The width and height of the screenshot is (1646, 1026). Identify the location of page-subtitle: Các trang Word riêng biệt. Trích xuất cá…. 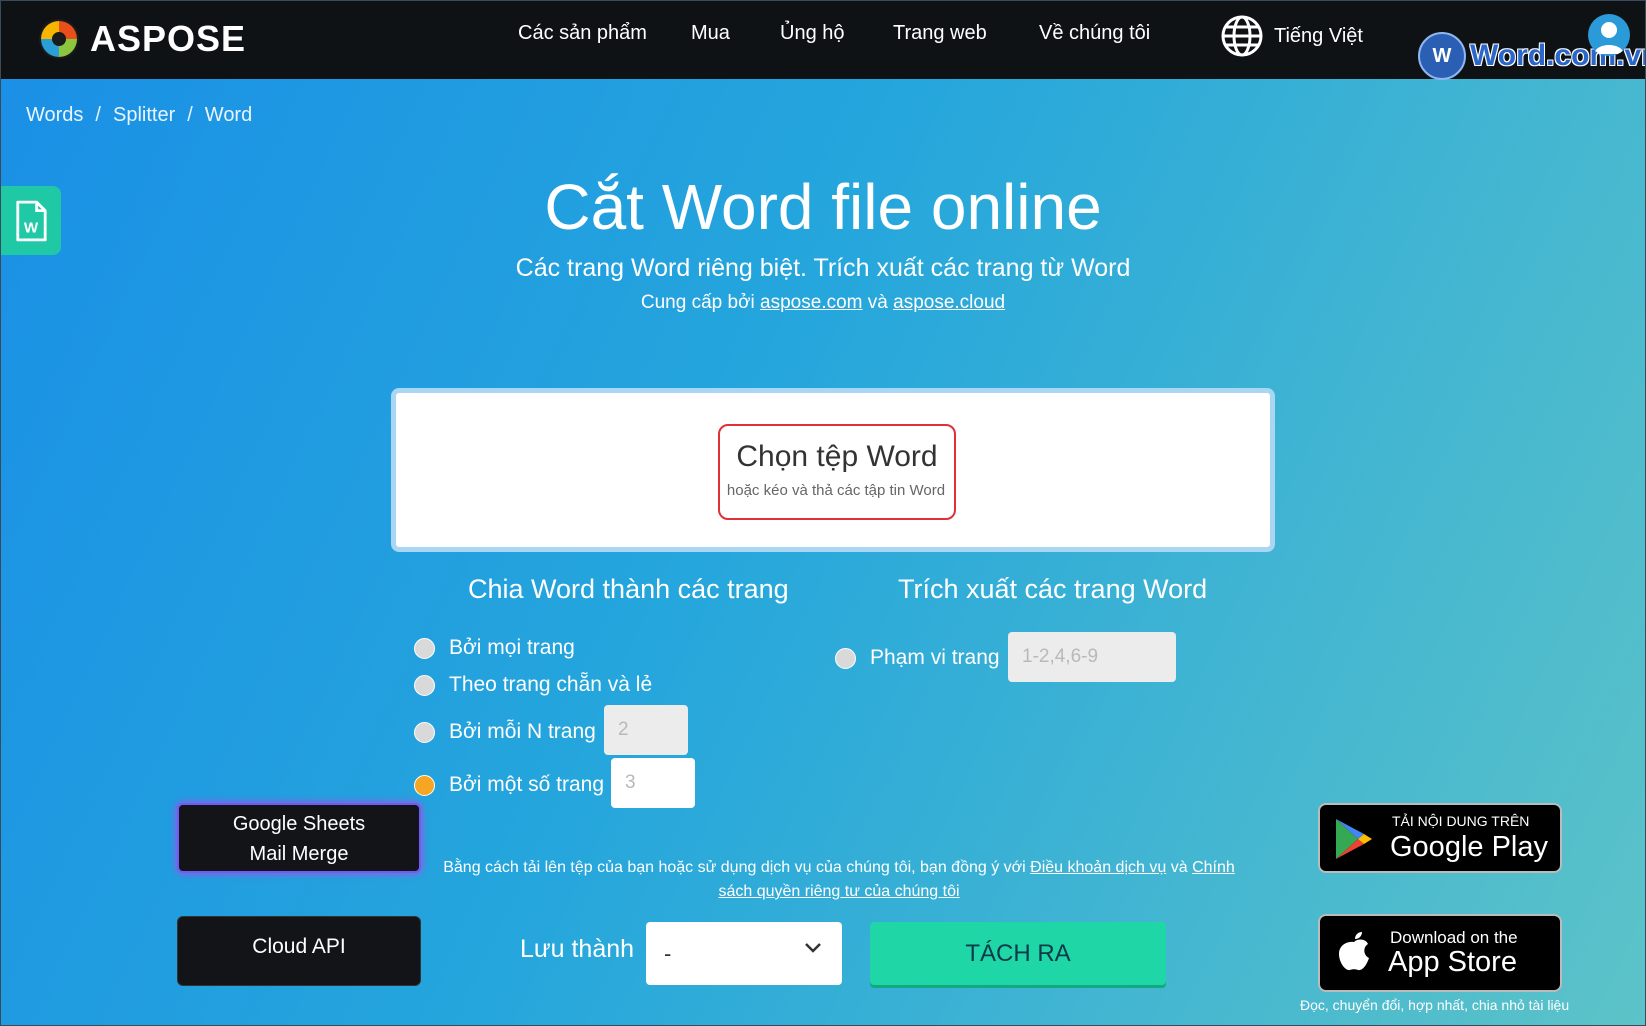
(823, 268).